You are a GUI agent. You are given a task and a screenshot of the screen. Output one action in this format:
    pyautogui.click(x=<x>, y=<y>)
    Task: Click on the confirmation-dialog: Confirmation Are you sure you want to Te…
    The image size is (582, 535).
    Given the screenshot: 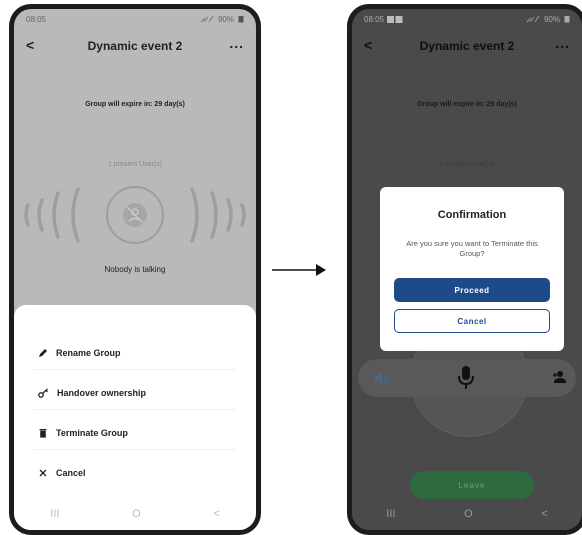 What is the action you would take?
    pyautogui.click(x=472, y=269)
    